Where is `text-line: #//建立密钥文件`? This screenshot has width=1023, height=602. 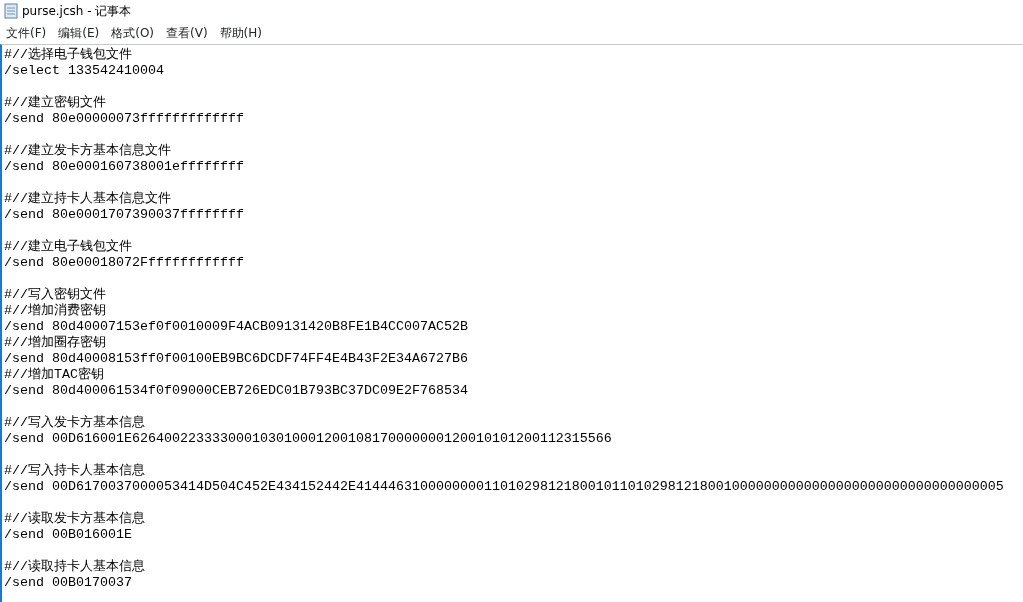
text-line: #//建立密钥文件 is located at coordinates (55, 102).